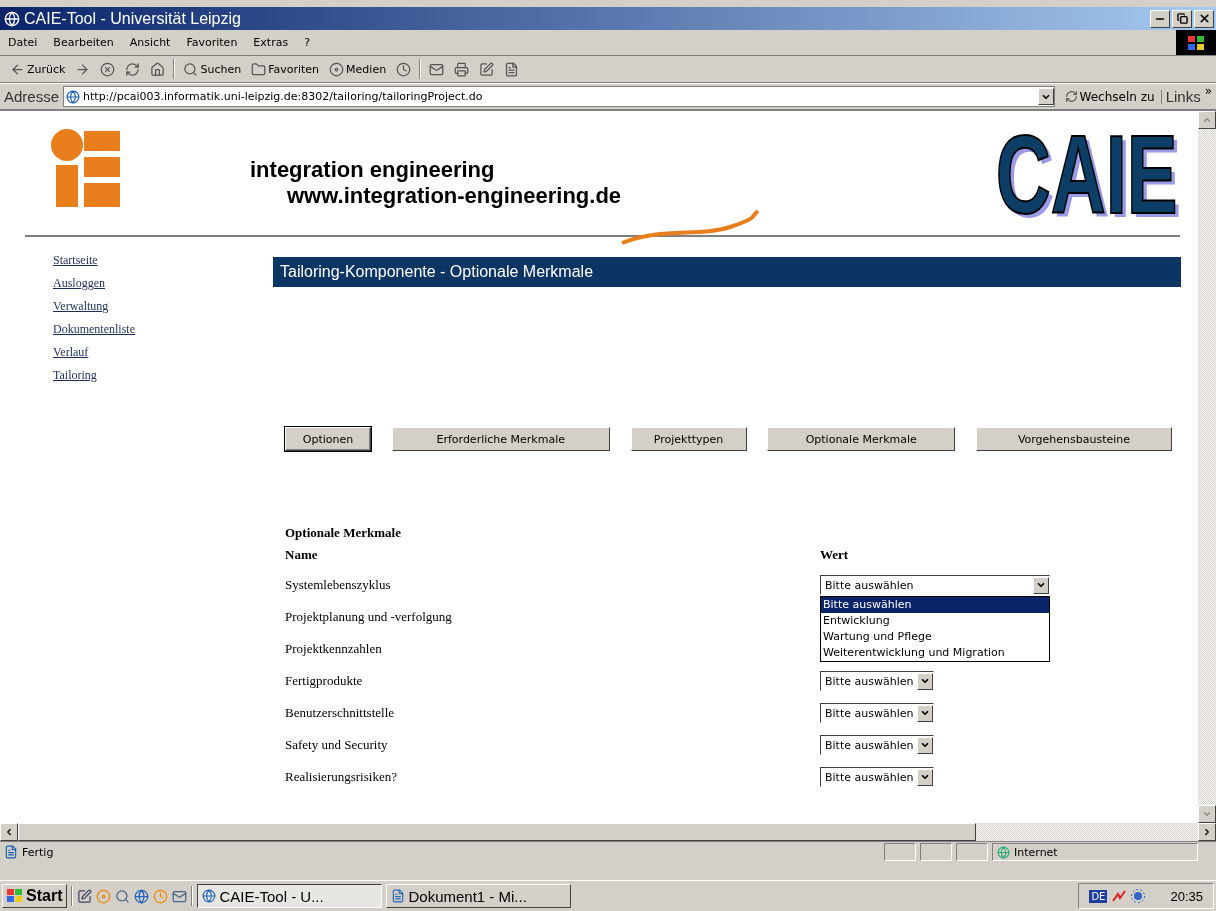 This screenshot has height=911, width=1216. What do you see at coordinates (79, 283) in the screenshot?
I see `nav-link: Ausloggen` at bounding box center [79, 283].